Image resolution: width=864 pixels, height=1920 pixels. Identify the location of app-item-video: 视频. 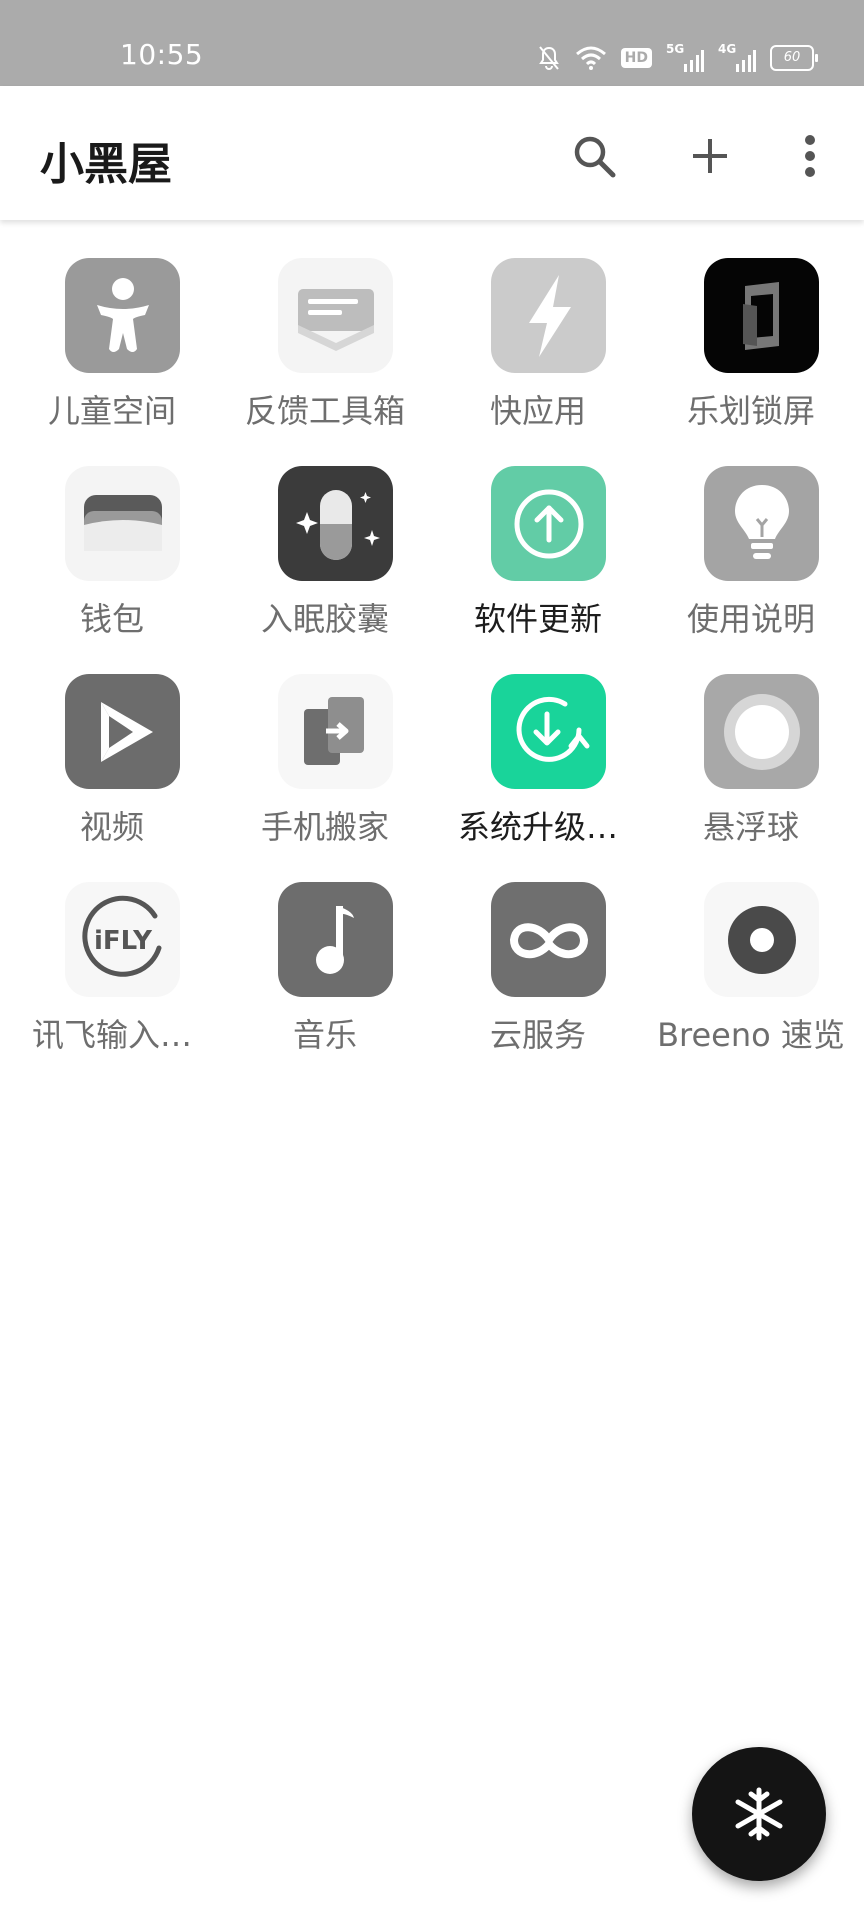
(112, 771).